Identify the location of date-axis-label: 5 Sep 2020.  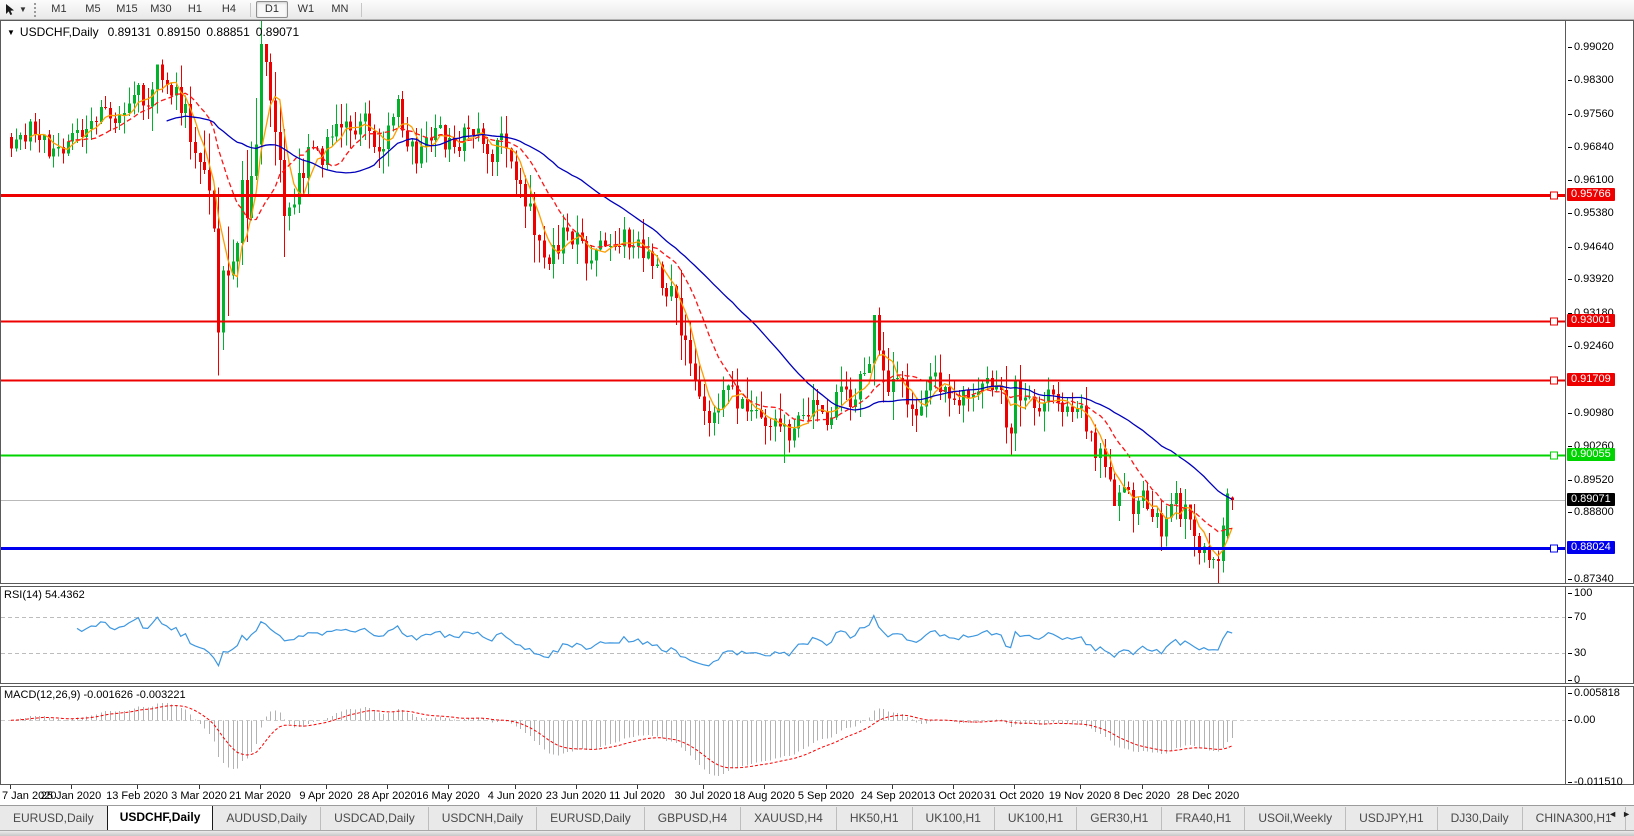
(826, 796).